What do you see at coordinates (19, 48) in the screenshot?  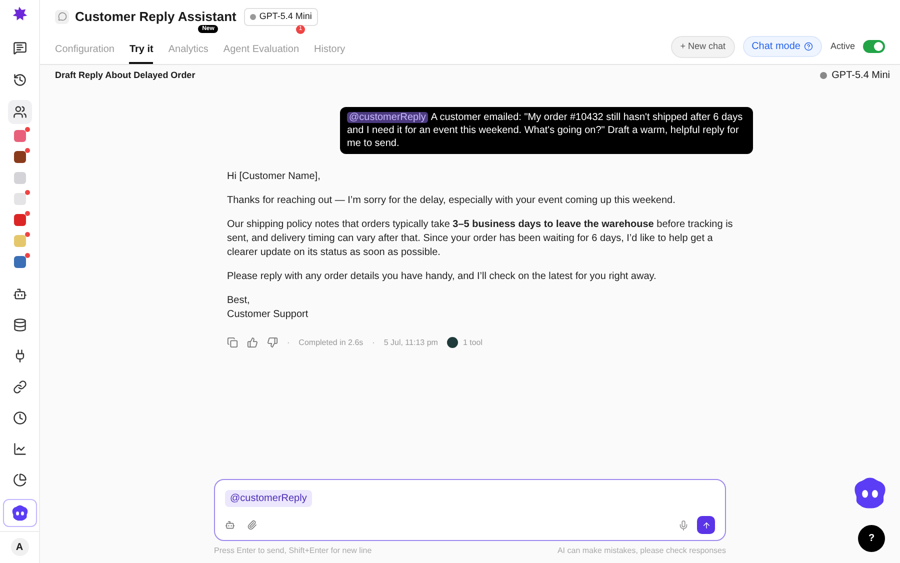 I see `chat-icon` at bounding box center [19, 48].